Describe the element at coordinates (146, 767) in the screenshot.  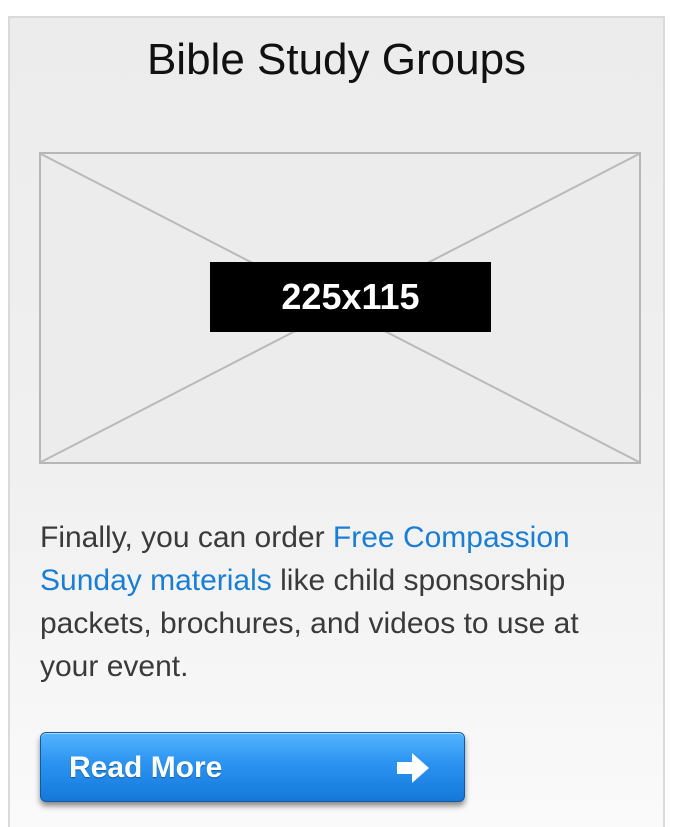
I see `read-more-label: Read More` at that location.